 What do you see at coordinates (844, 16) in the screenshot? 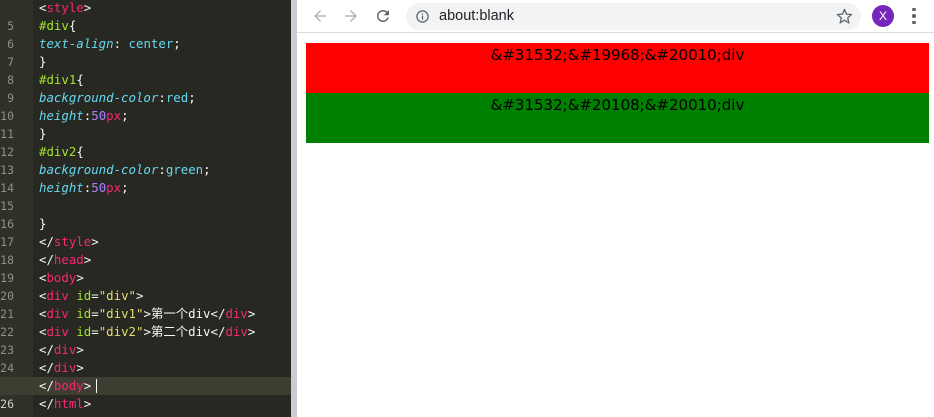
I see `star-icon` at bounding box center [844, 16].